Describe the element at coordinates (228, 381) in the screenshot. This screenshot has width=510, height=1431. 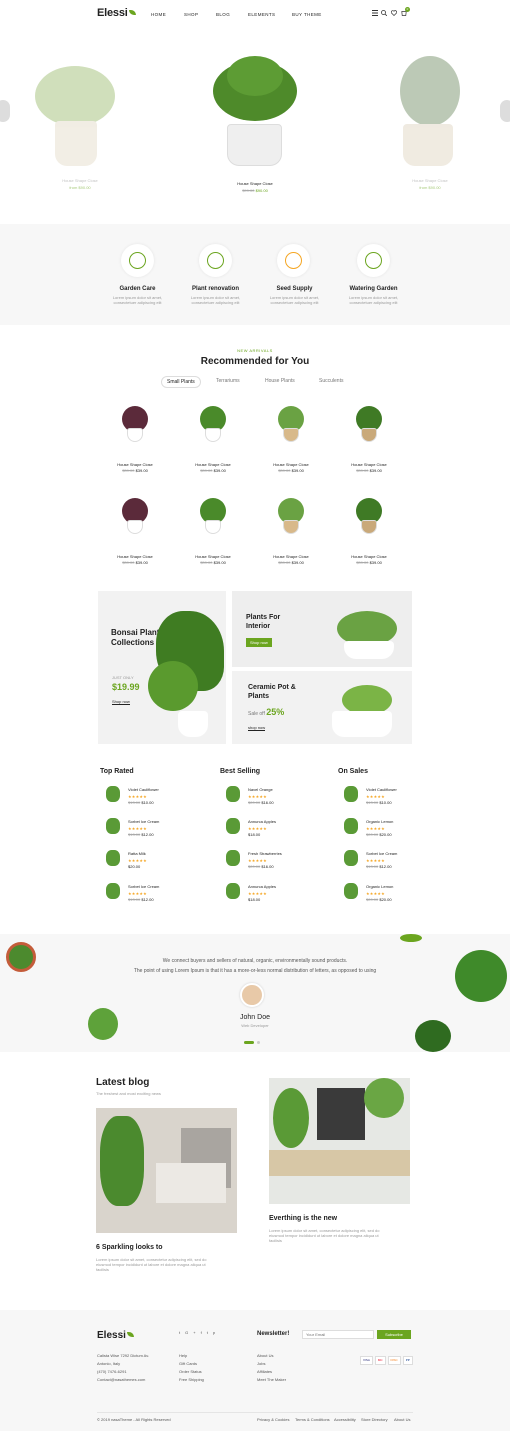
I see `tab-terrariums: Terrariums` at that location.